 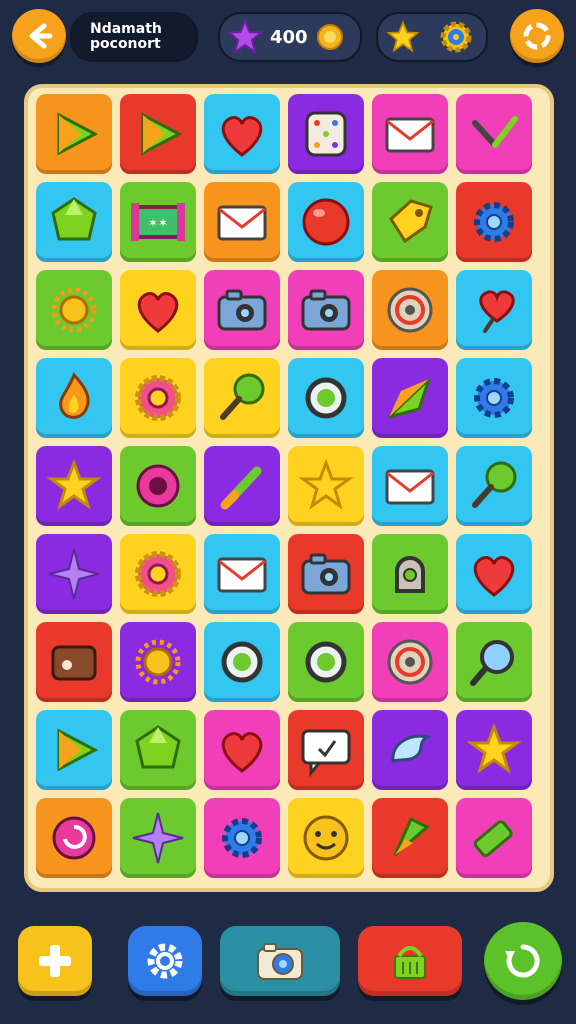 I want to click on board-tile: ✶✶, so click(x=158, y=222).